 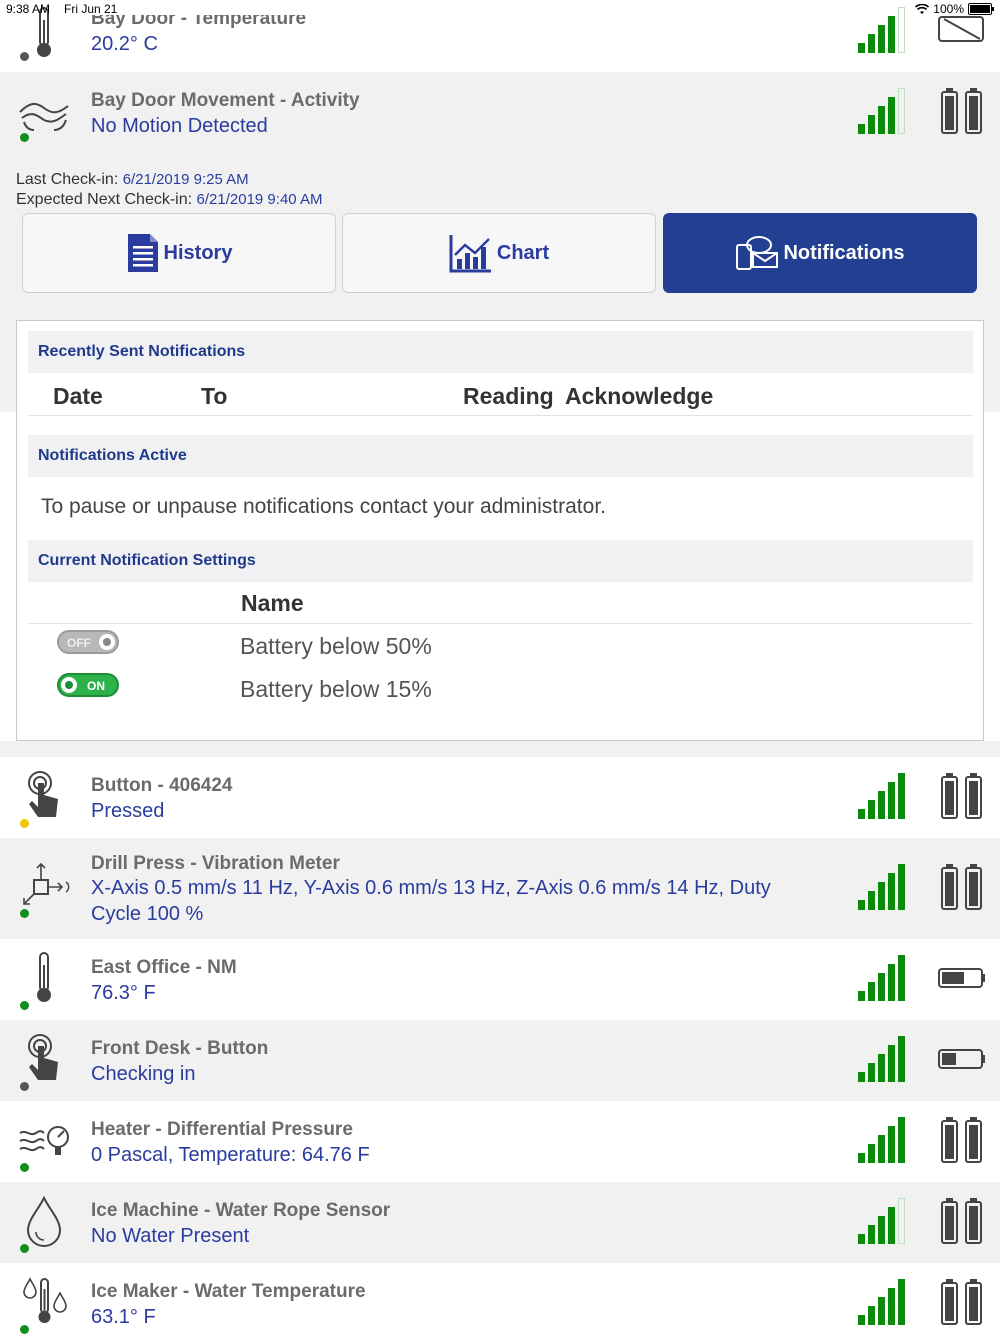 What do you see at coordinates (470, 254) in the screenshot?
I see `chart-icon` at bounding box center [470, 254].